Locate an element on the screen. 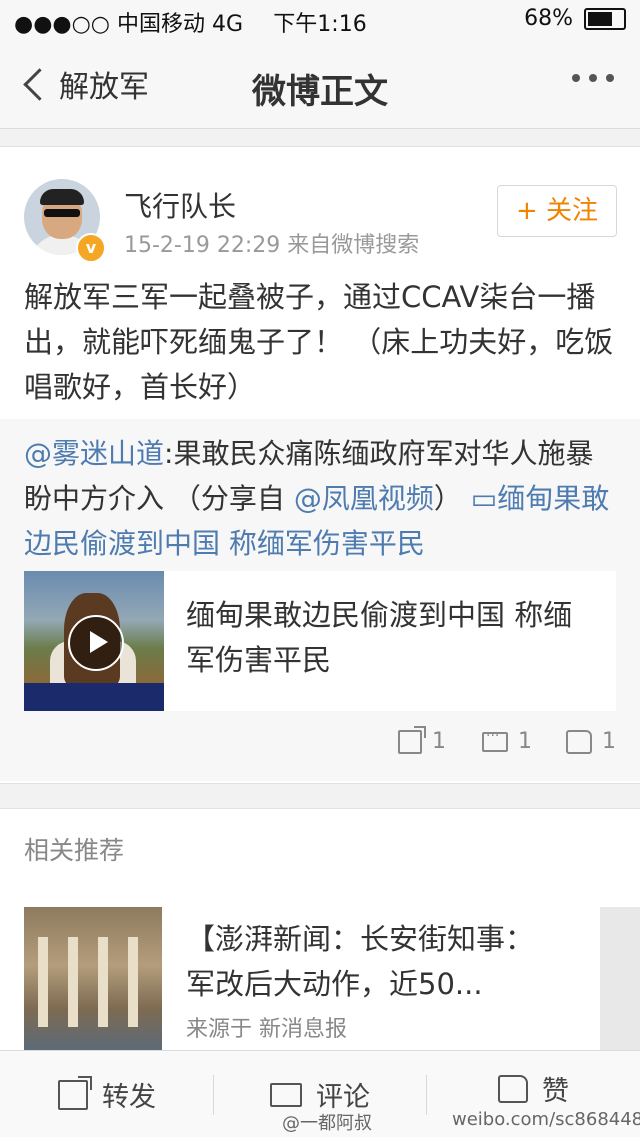  like-count-button: 1 is located at coordinates (591, 741).